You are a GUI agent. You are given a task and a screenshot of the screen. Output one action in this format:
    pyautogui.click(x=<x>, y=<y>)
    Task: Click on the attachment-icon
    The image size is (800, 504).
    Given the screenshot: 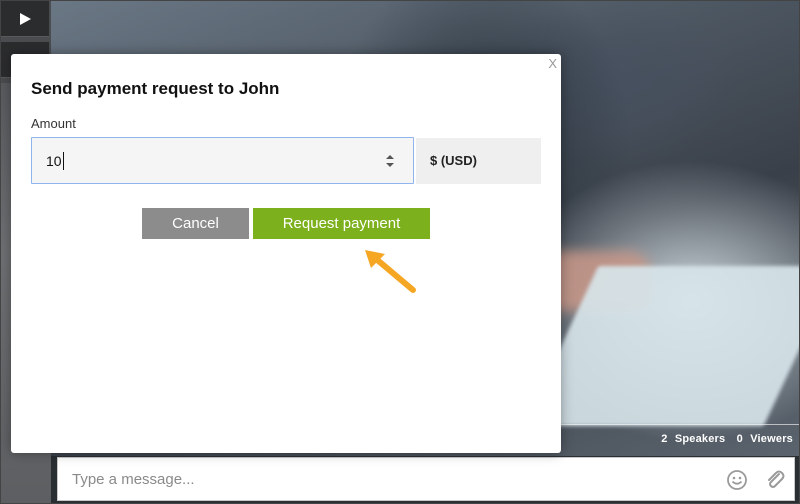 What is the action you would take?
    pyautogui.click(x=775, y=480)
    